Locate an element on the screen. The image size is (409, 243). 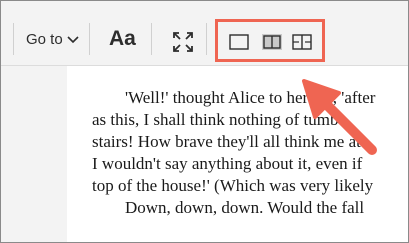
scrolled-layout-icon is located at coordinates (302, 42).